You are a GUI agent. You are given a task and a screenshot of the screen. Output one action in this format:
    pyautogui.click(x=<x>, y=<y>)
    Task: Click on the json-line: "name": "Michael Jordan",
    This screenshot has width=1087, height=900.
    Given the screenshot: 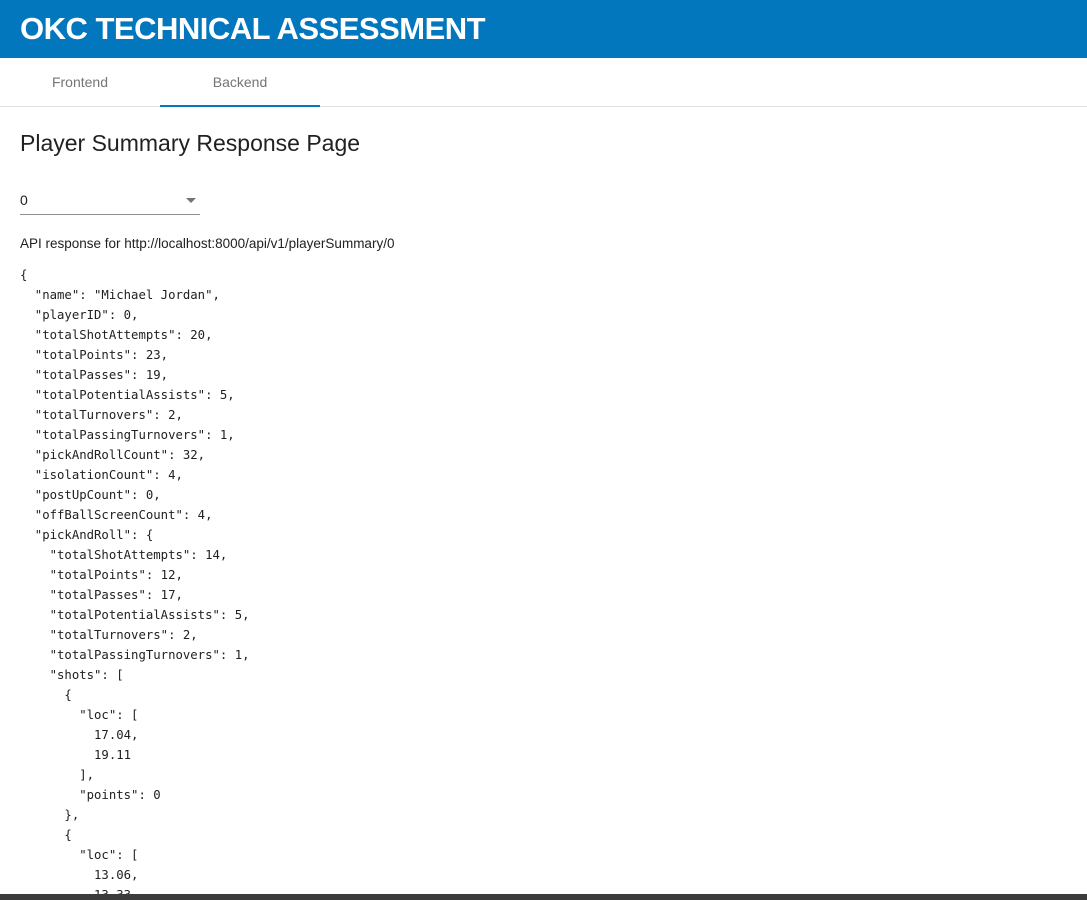 What is the action you would take?
    pyautogui.click(x=127, y=295)
    